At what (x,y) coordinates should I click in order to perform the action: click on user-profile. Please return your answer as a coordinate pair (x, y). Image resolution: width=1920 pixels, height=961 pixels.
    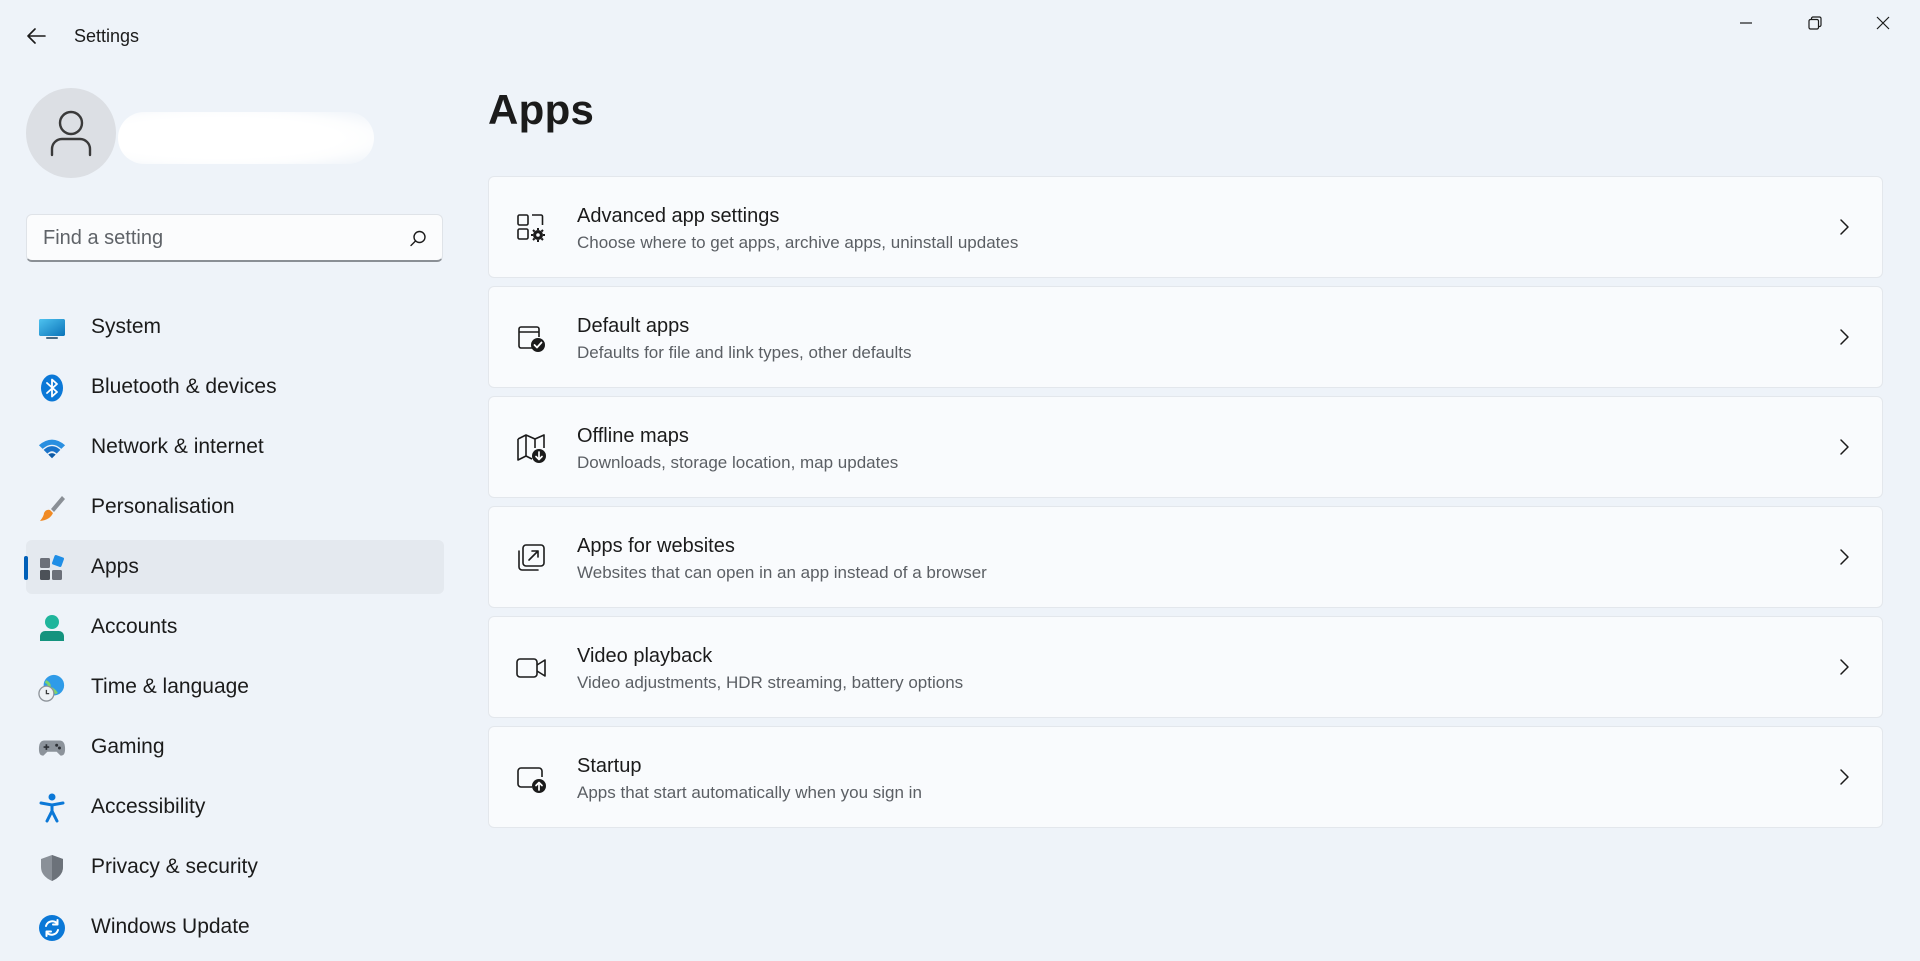
    Looking at the image, I should click on (200, 133).